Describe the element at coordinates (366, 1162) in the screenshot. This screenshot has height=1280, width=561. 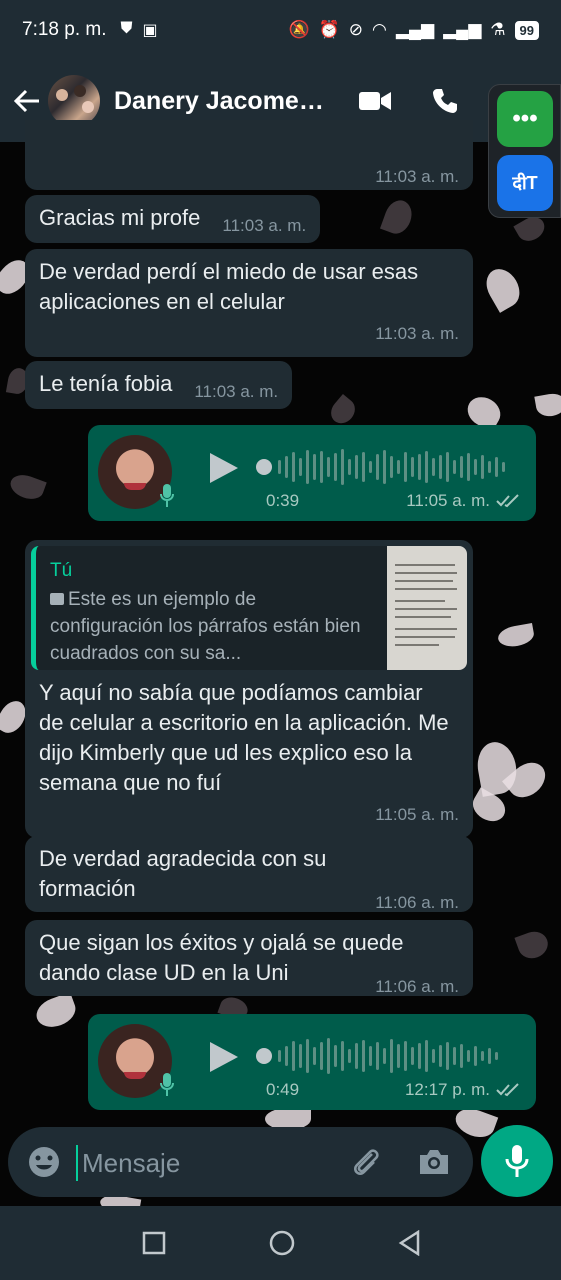
I see `paperclip-icon` at that location.